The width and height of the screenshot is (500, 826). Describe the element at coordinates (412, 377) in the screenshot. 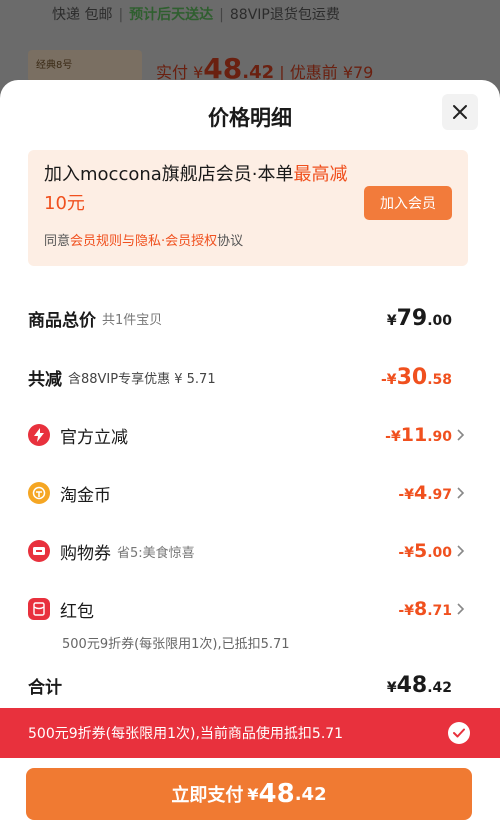

I see `reduction-int: 30` at that location.